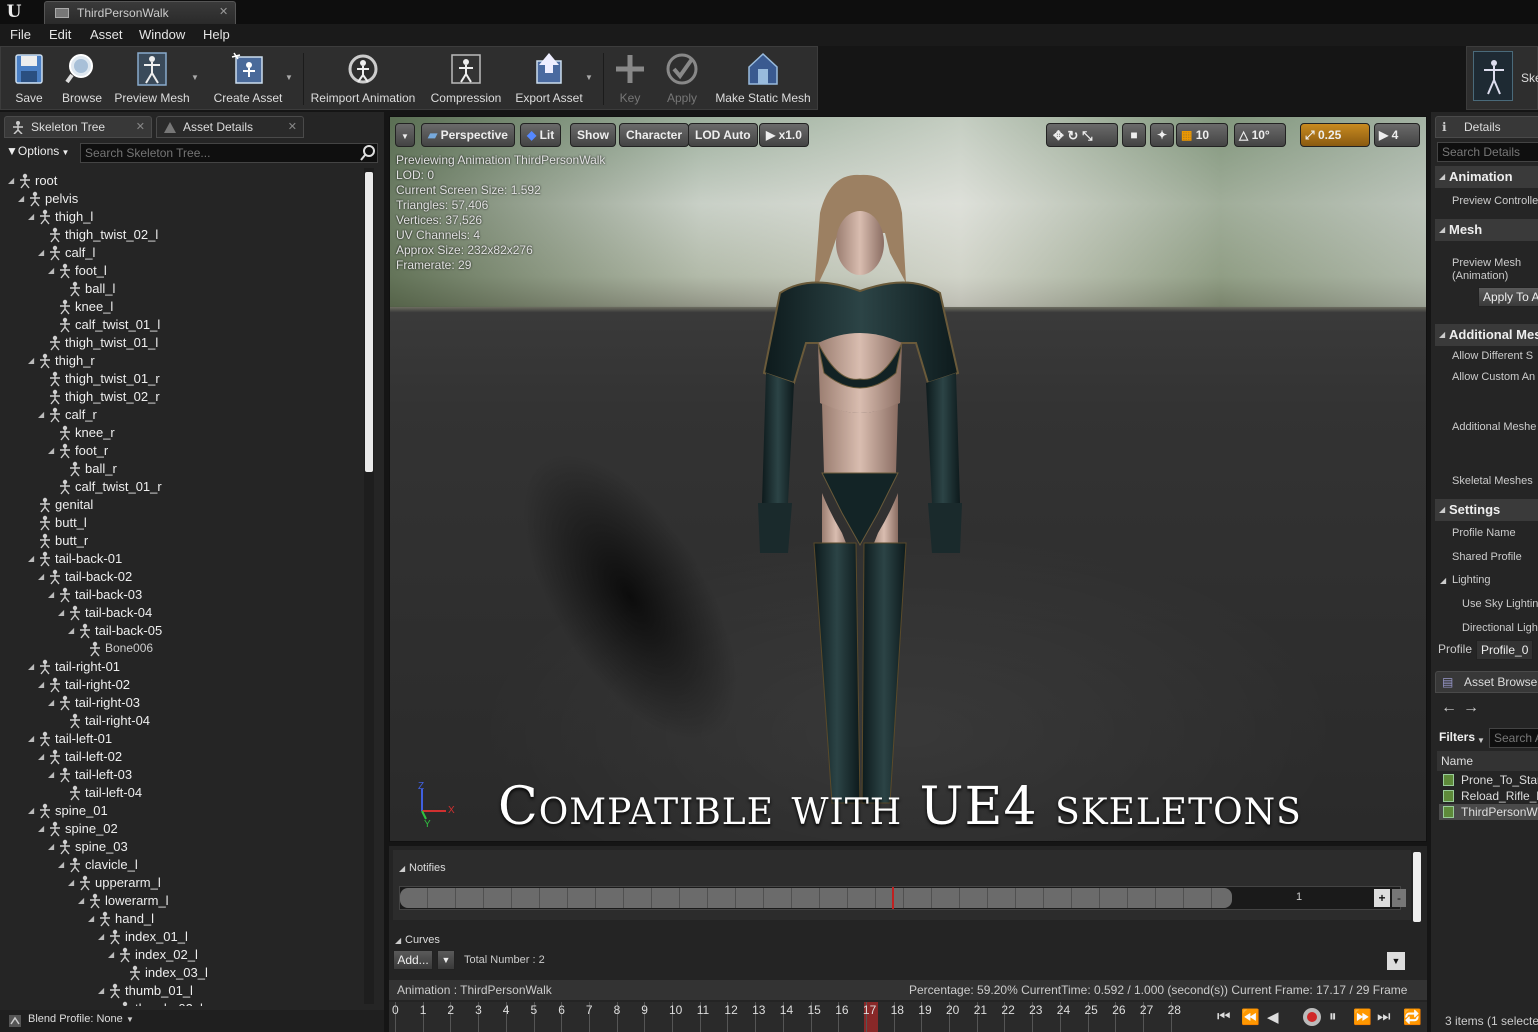  I want to click on close-icon: ✕, so click(292, 126).